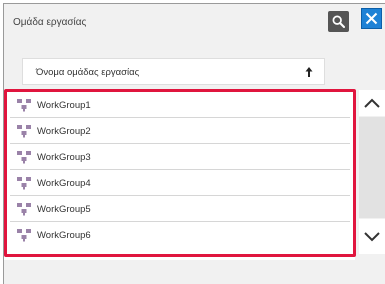 Image resolution: width=385 pixels, height=284 pixels. I want to click on sort-column-header: Όνομα ομάδας εργασίας, so click(173, 71).